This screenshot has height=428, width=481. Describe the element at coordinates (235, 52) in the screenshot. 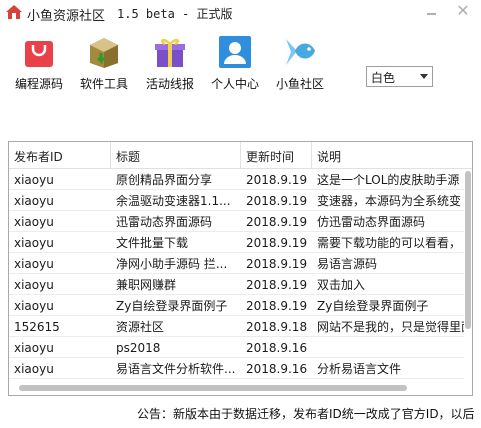

I see `user-profile-icon` at that location.